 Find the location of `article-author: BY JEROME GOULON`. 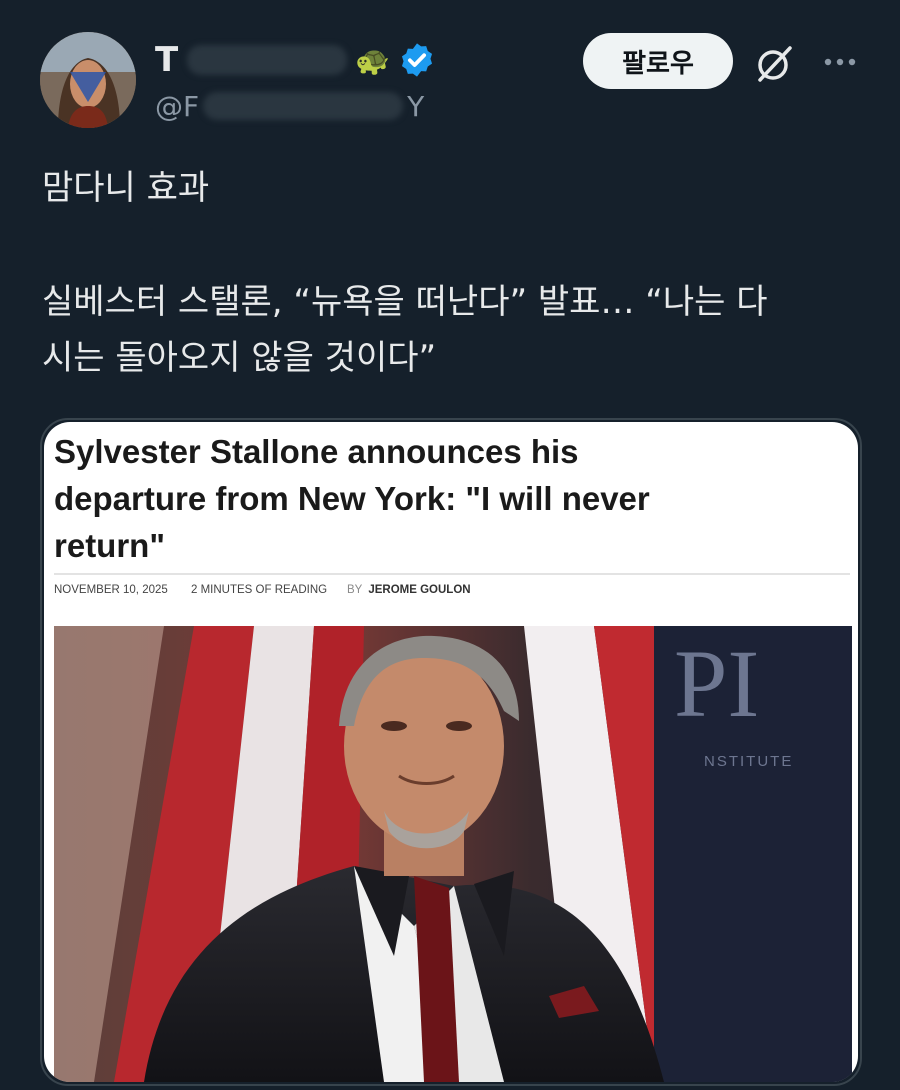

article-author: BY JEROME GOULON is located at coordinates (409, 590).